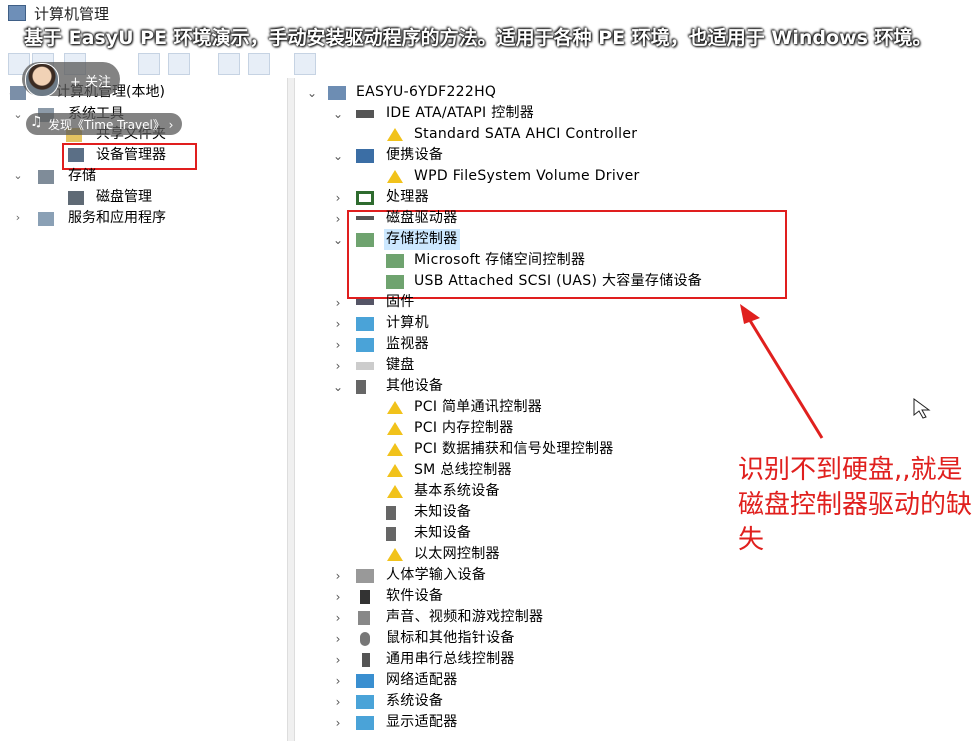  What do you see at coordinates (365, 218) in the screenshot?
I see `disk-drive-icon` at bounding box center [365, 218].